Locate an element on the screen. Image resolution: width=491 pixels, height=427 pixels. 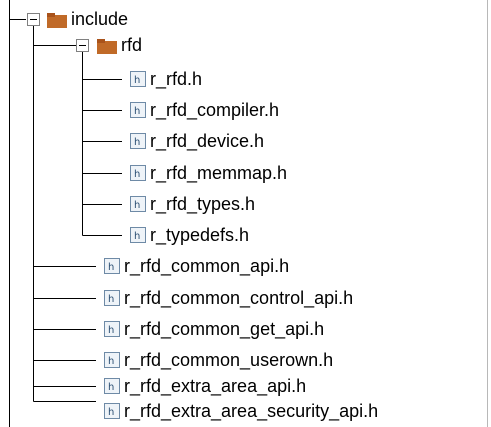
tree-item-rfd: rfd is located at coordinates (119, 45).